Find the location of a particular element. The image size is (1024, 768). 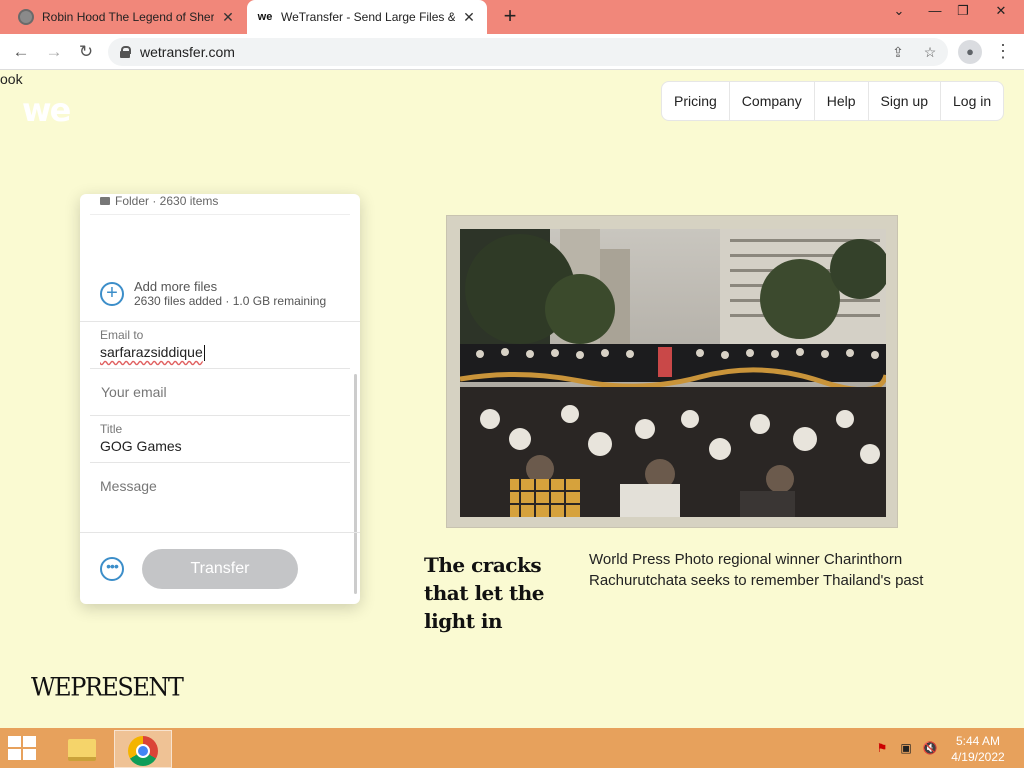

folder-row: Folder · 2630 items is located at coordinates (159, 201).